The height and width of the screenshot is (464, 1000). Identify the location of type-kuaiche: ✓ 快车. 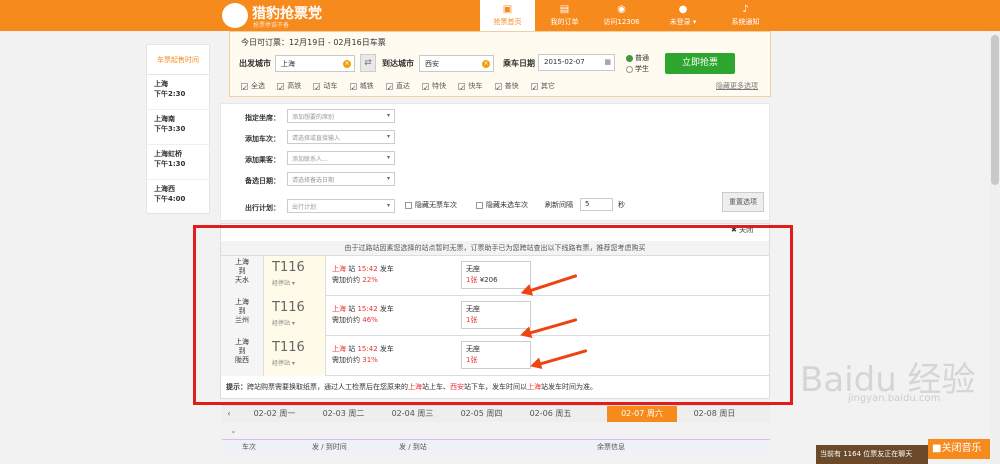
(470, 87).